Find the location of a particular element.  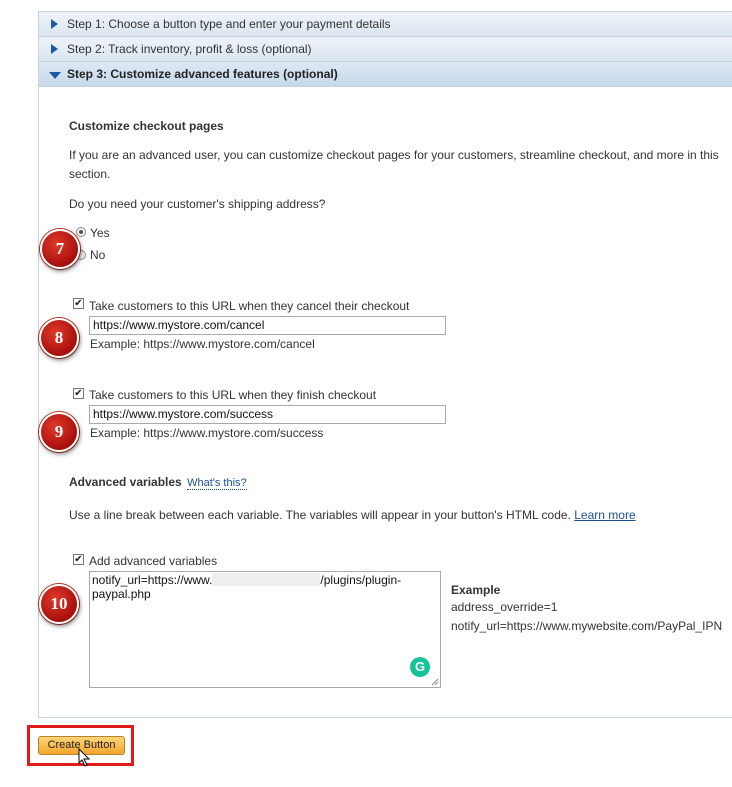

cancel-url-input: https://www.mystore.com/cancel is located at coordinates (267, 325).